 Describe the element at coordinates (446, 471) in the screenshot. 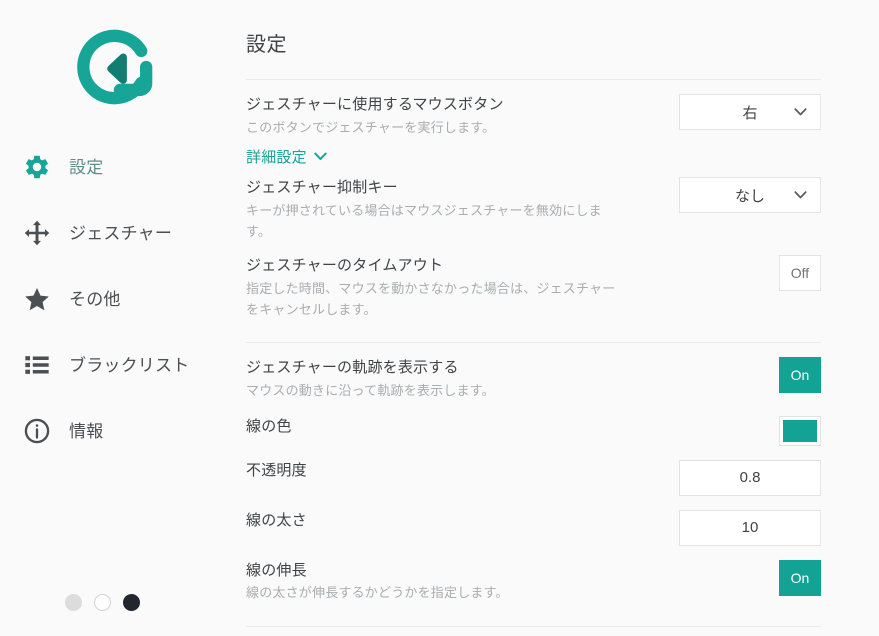

I see `row-text: 不透明度` at that location.